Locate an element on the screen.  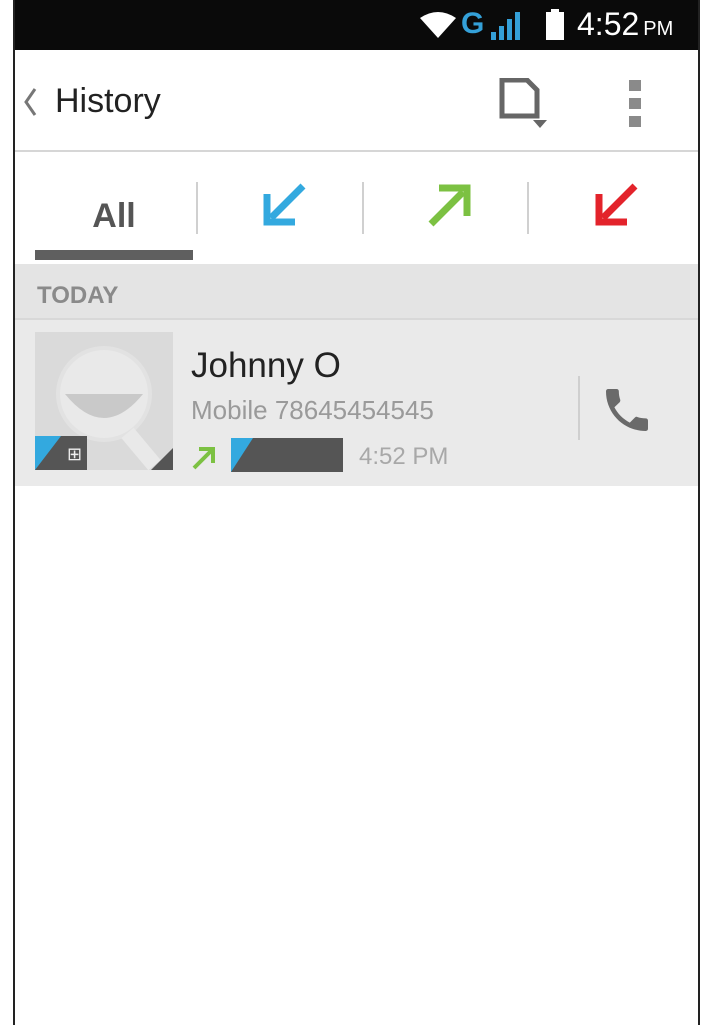
call-time: 4:52 PM is located at coordinates (404, 456).